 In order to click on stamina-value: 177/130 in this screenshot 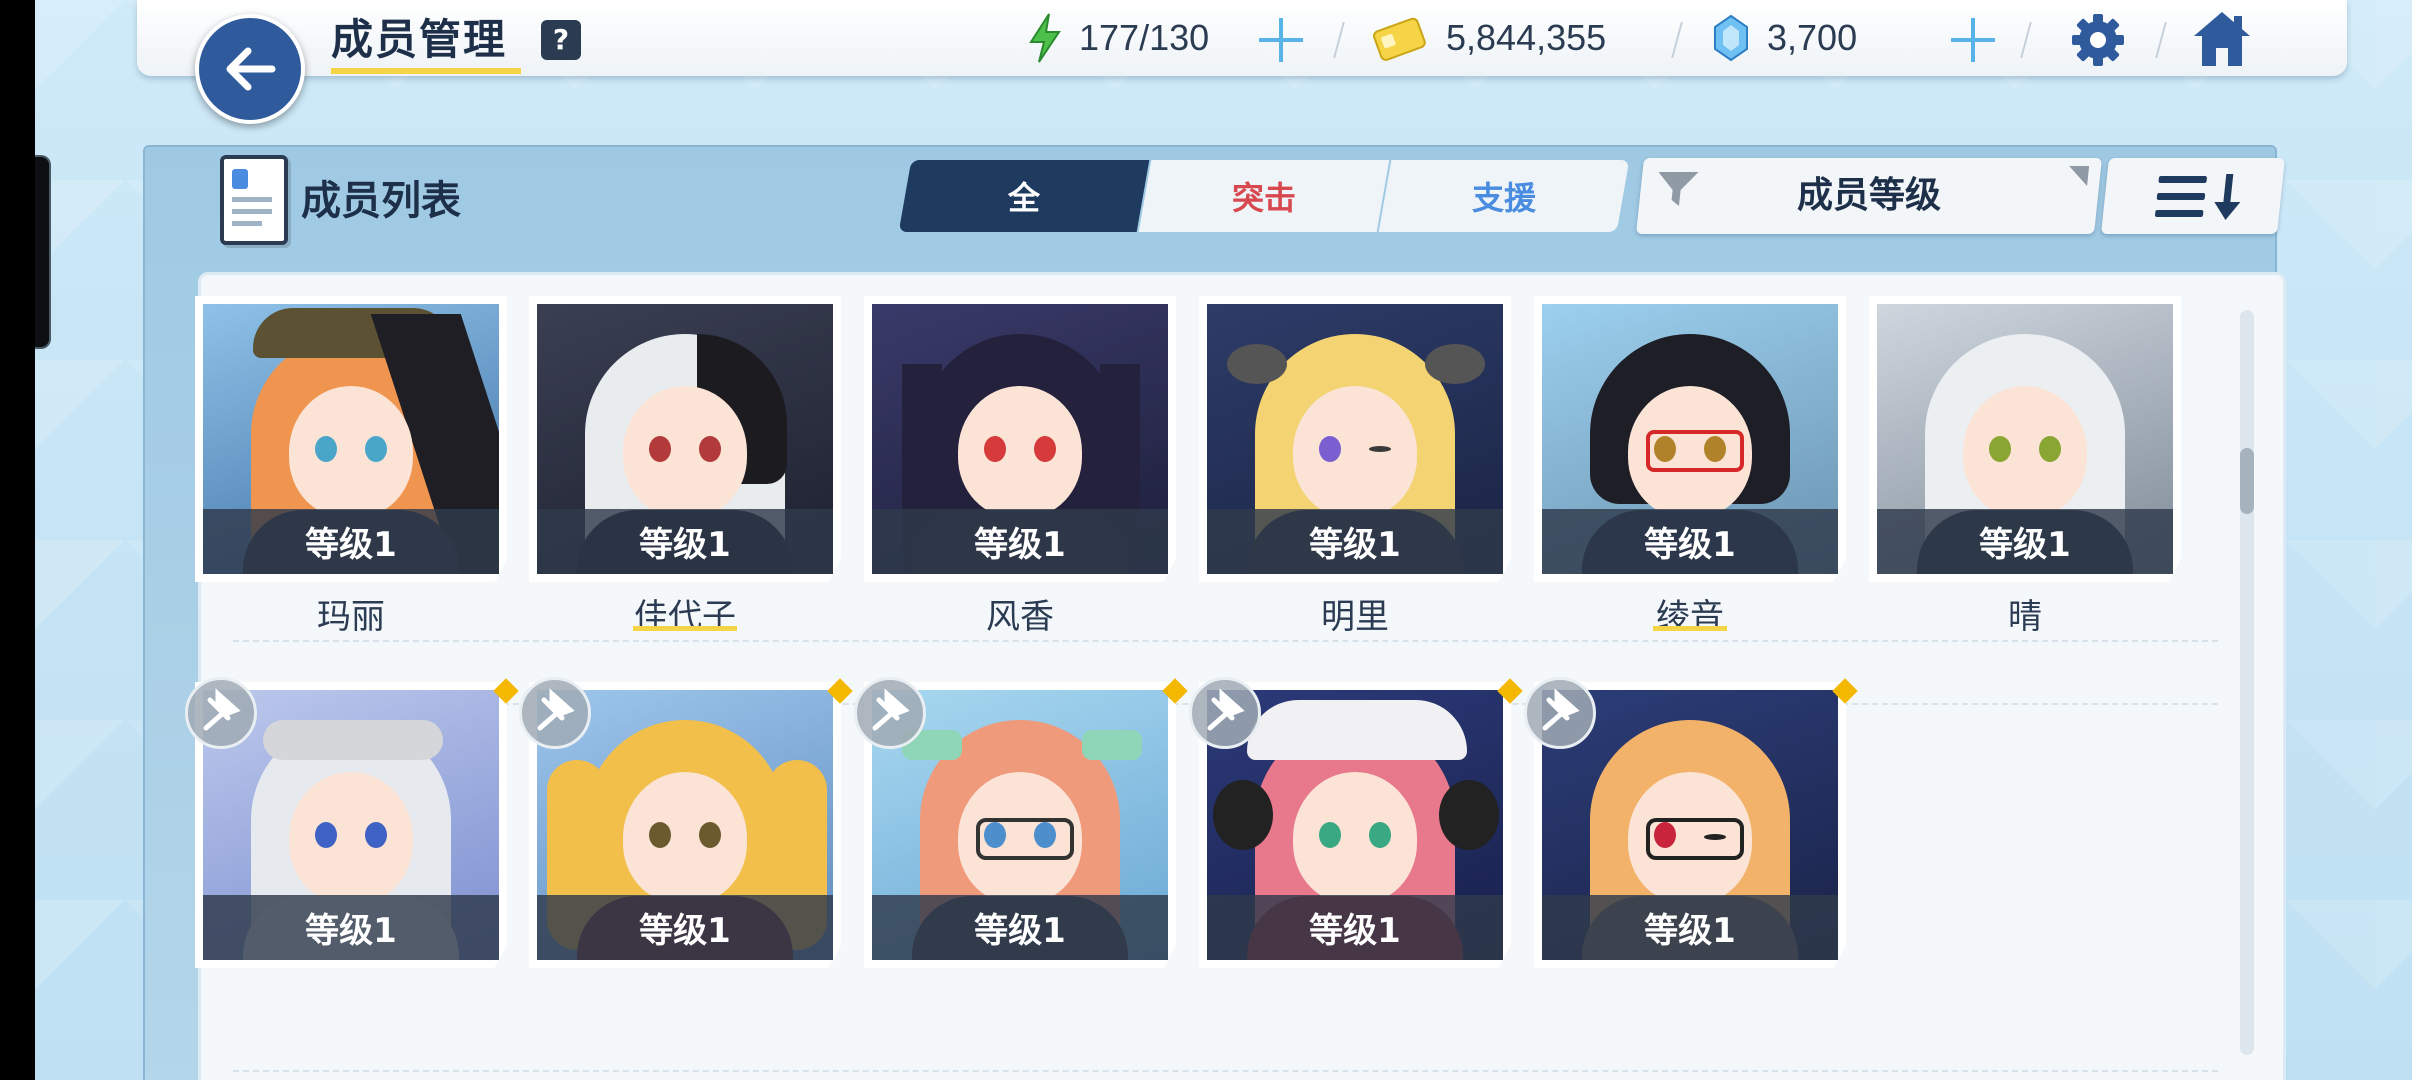, I will do `click(1144, 37)`.